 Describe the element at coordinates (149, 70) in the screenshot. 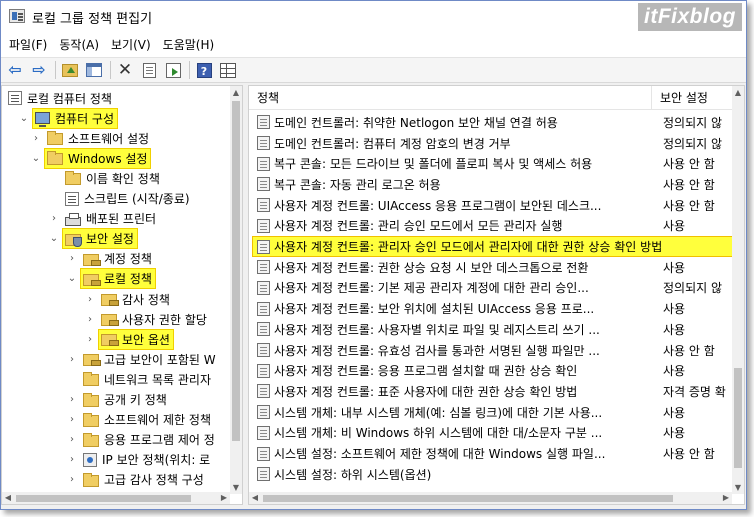

I see `properties-button` at that location.